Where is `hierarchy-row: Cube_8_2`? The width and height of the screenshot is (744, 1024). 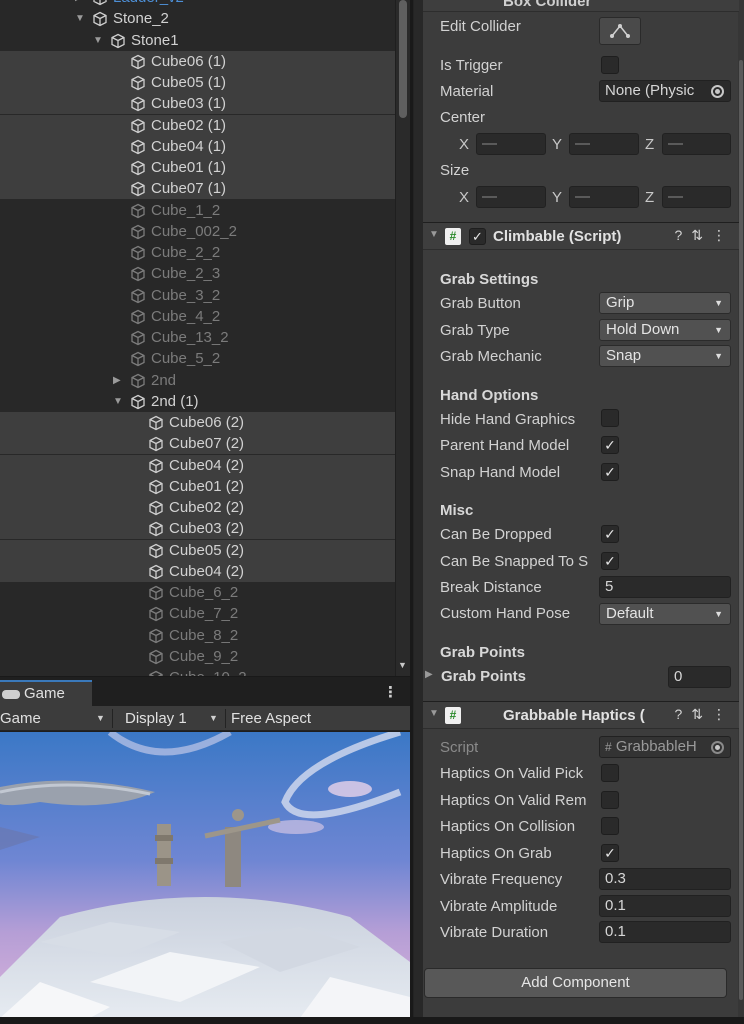
hierarchy-row: Cube_8_2 is located at coordinates (197, 635).